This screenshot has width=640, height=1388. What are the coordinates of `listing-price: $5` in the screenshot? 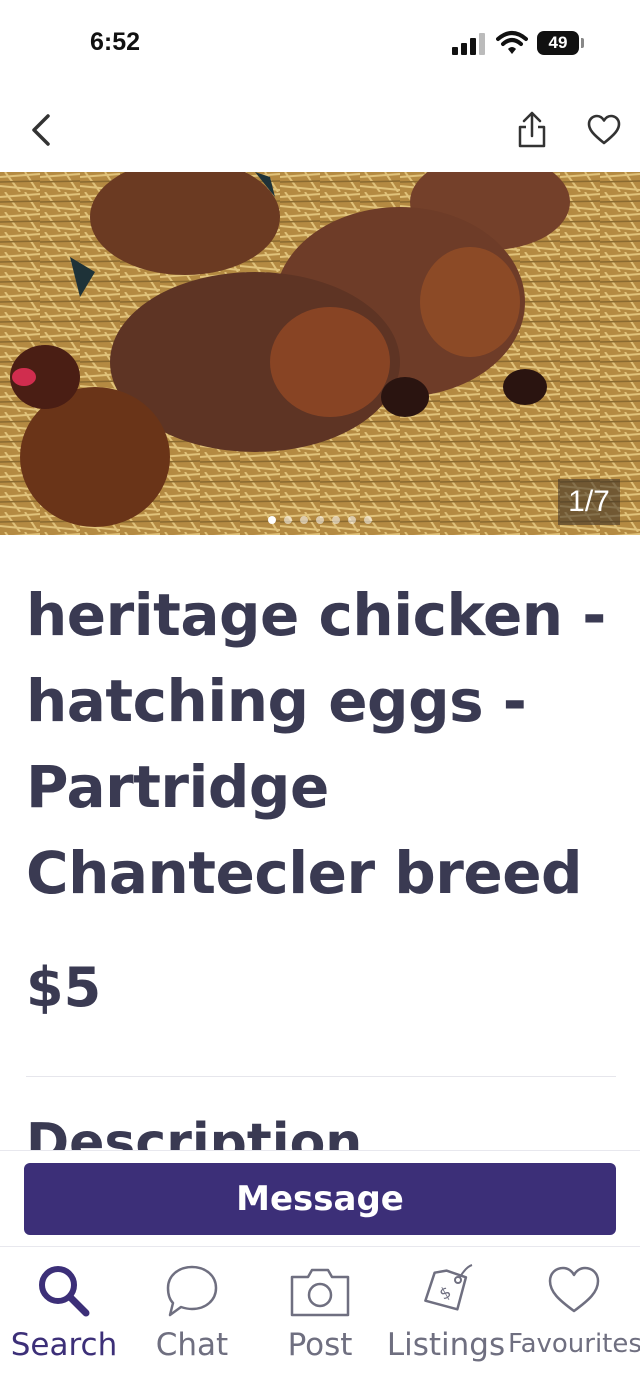 It's located at (64, 987).